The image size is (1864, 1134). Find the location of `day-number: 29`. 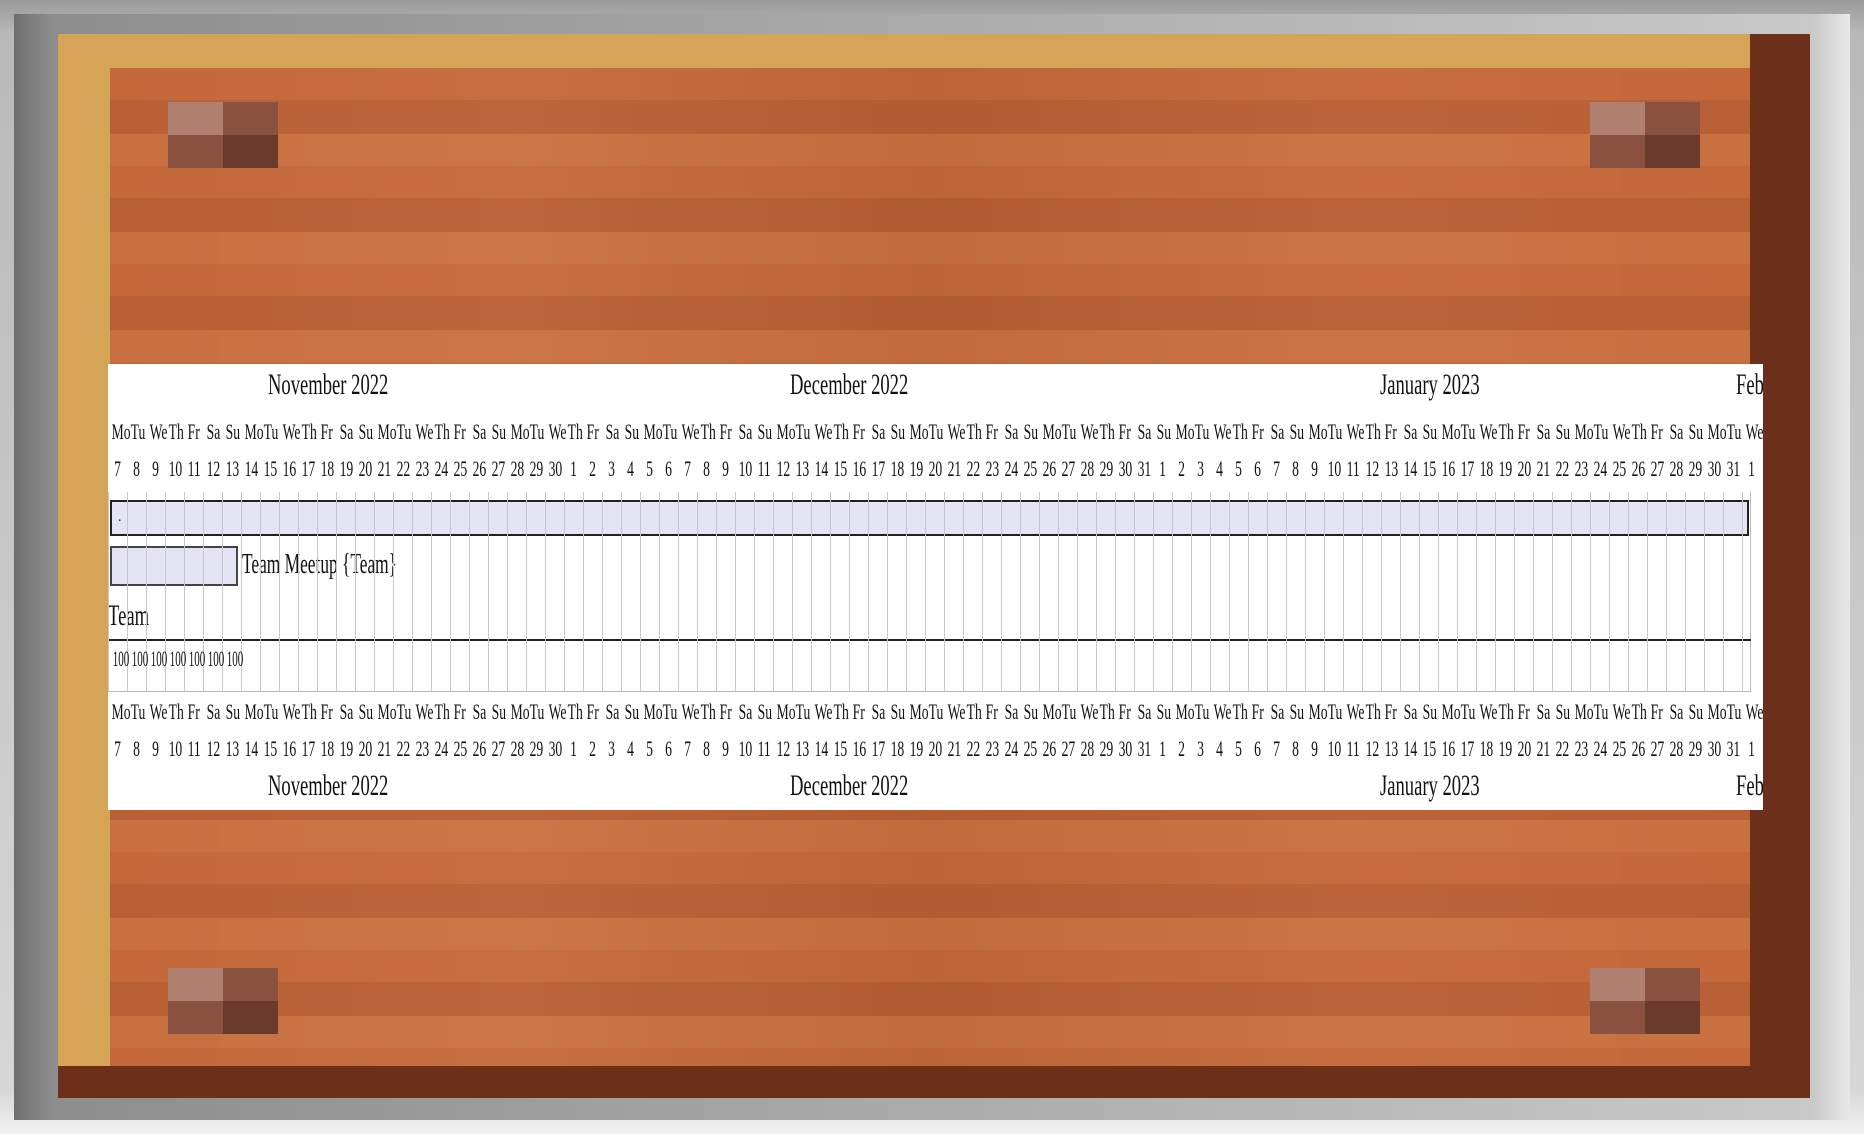

day-number: 29 is located at coordinates (1695, 468).